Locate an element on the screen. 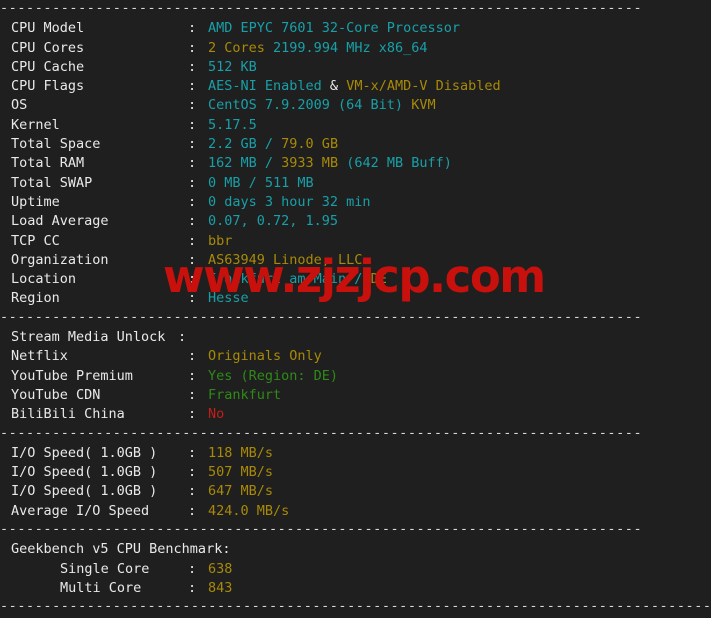 Image resolution: width=711 pixels, height=618 pixels. geekbench-section: Single Core:638 Multi Core:843 is located at coordinates (355, 579).